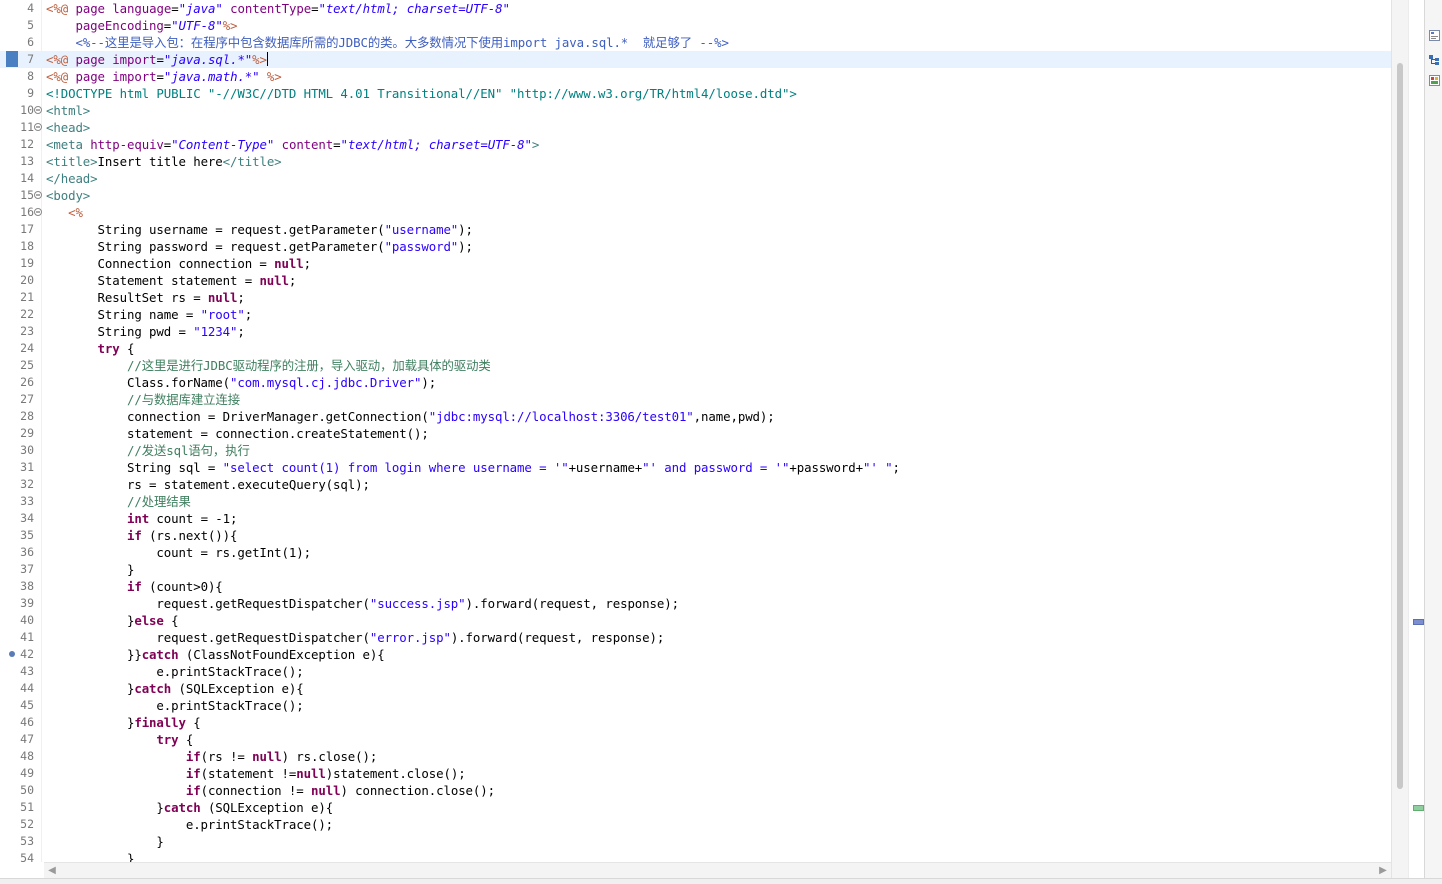 The image size is (1442, 884). What do you see at coordinates (189, 807) in the screenshot?
I see `code-text: }catch (SQLException e){` at bounding box center [189, 807].